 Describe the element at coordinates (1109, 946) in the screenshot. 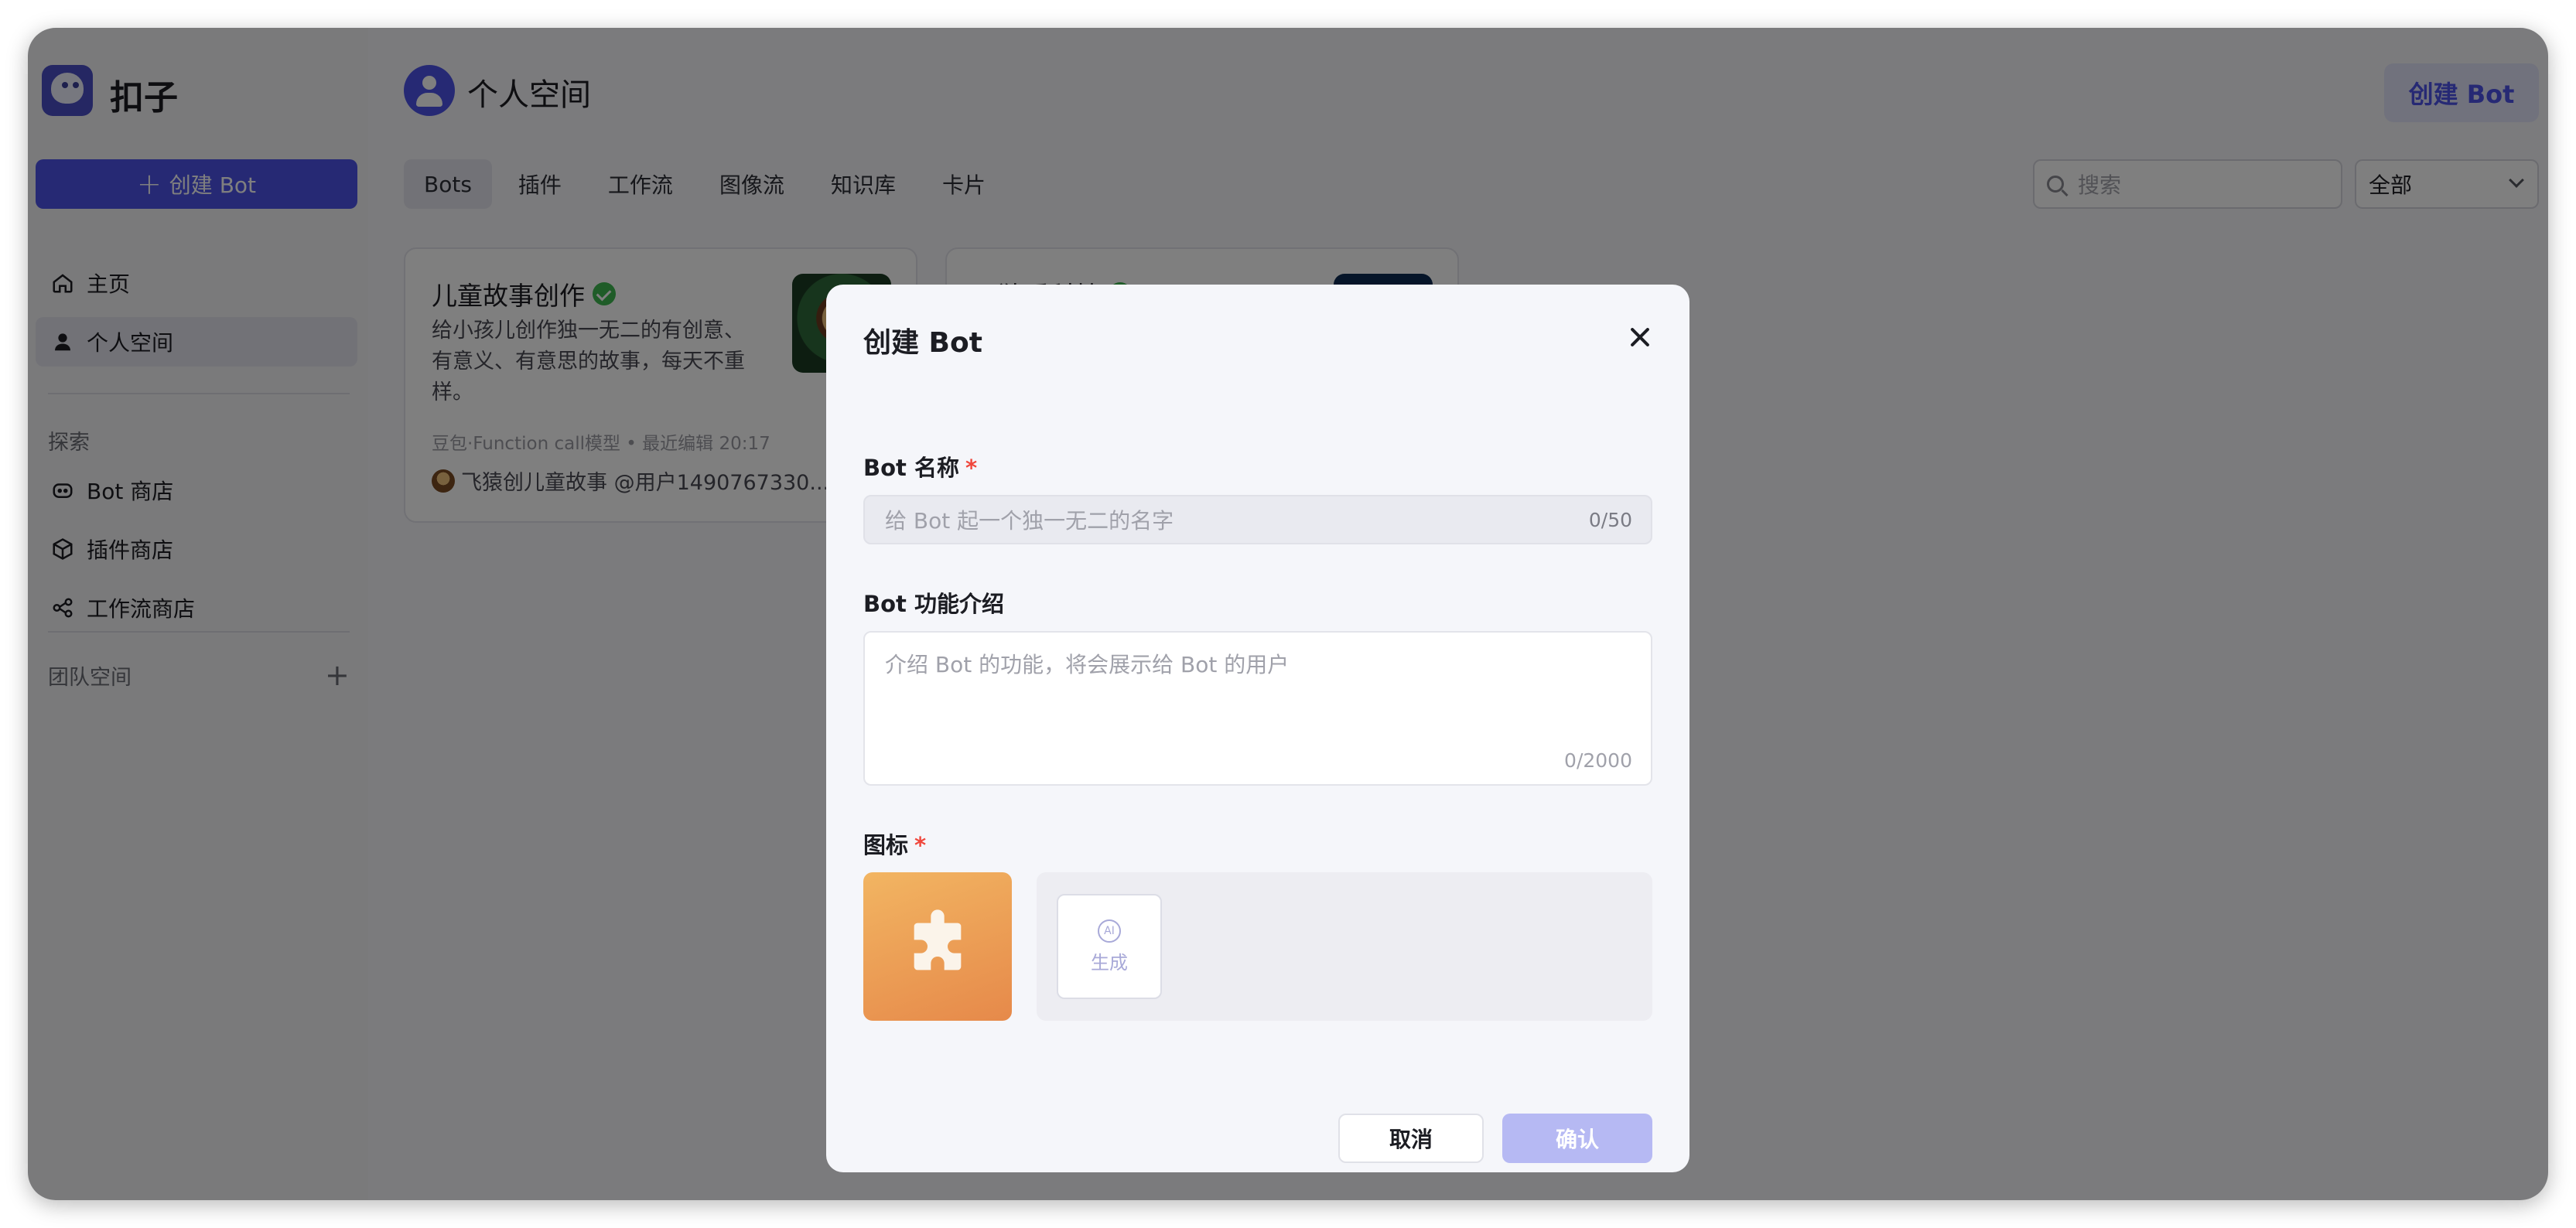

I see `ai-generate-button: AI 生成` at that location.